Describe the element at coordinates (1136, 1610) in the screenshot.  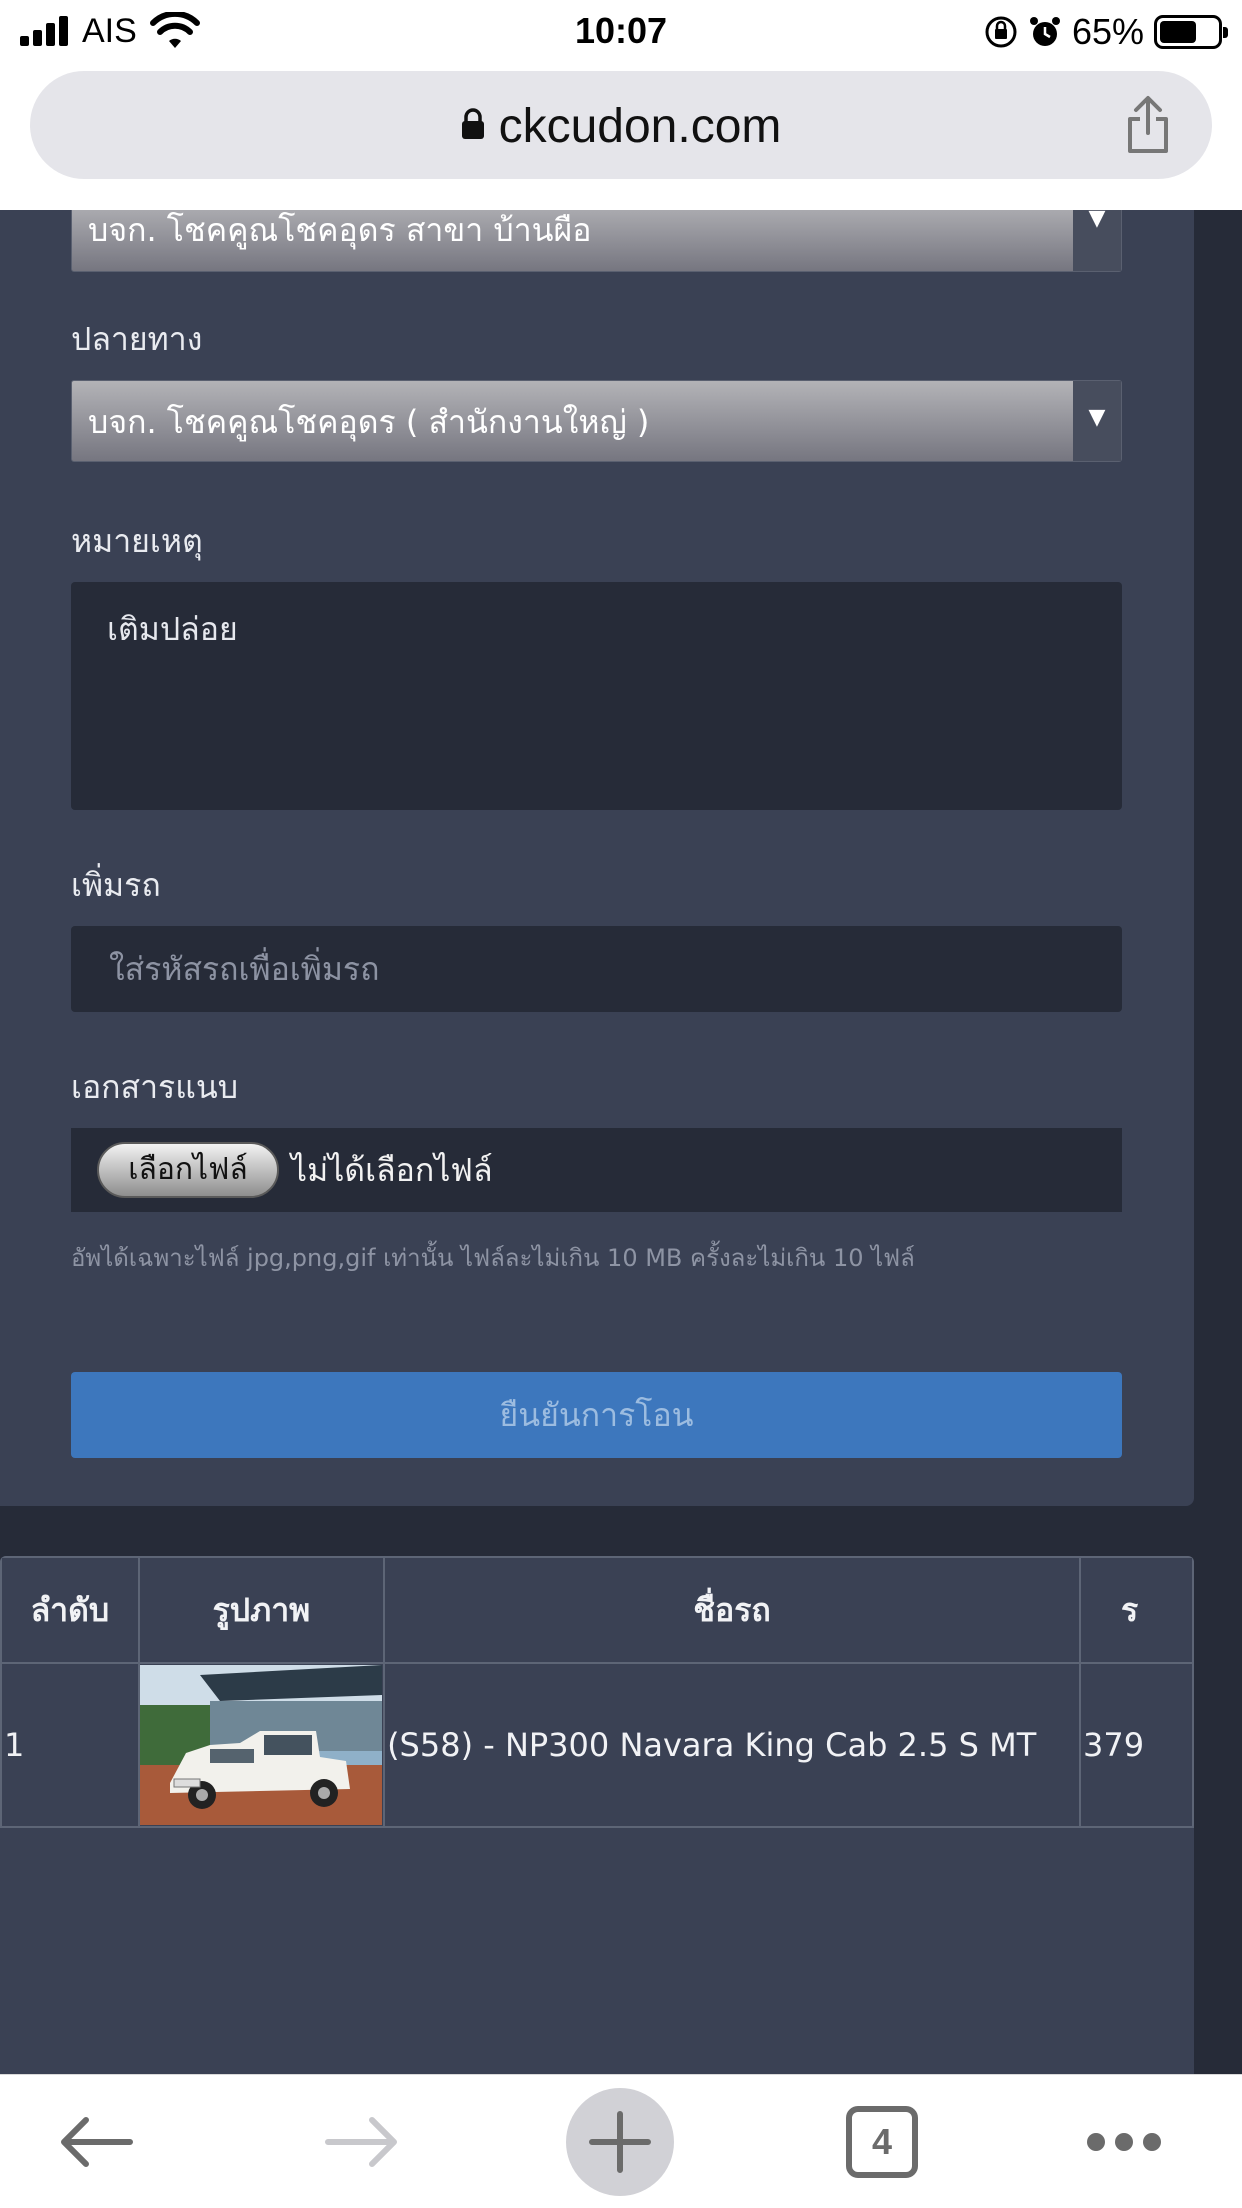
I see `column-header-truncated: ร` at that location.